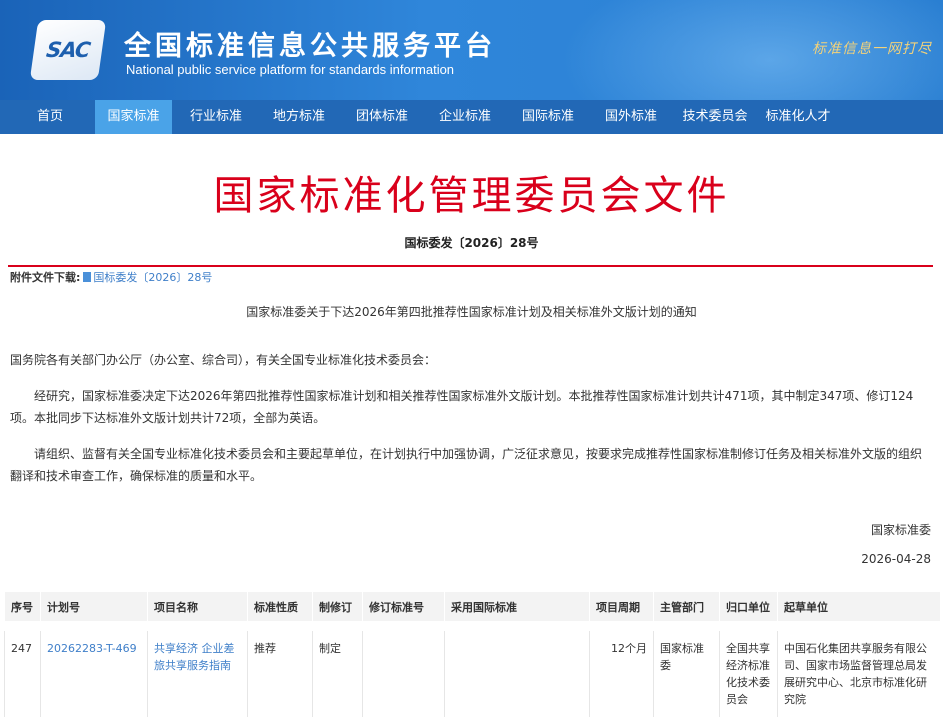  What do you see at coordinates (798, 117) in the screenshot?
I see `nav-item-standardization-talent: 标准化人才` at bounding box center [798, 117].